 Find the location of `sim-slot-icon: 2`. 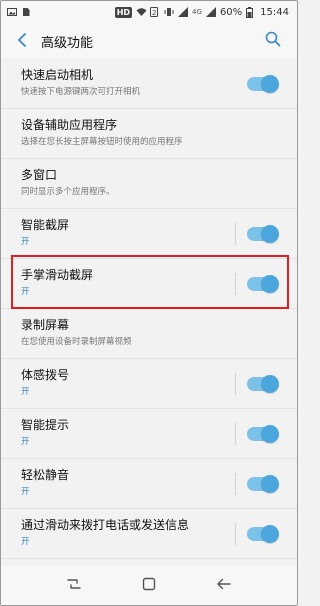

sim-slot-icon: 2 is located at coordinates (155, 12).